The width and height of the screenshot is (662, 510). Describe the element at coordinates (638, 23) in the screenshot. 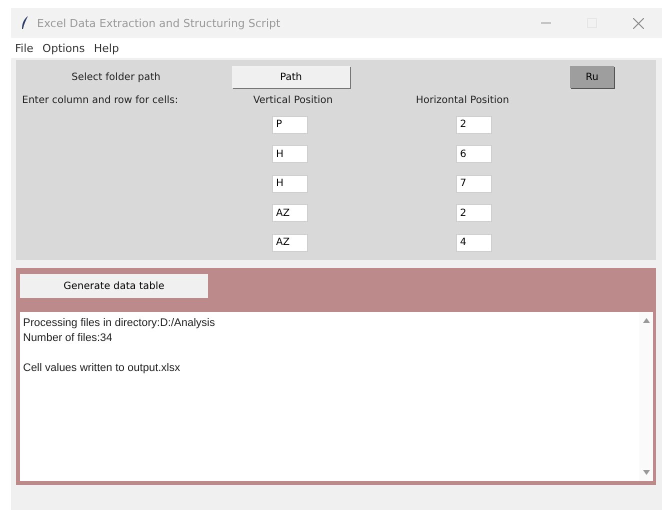

I see `close-icon` at that location.